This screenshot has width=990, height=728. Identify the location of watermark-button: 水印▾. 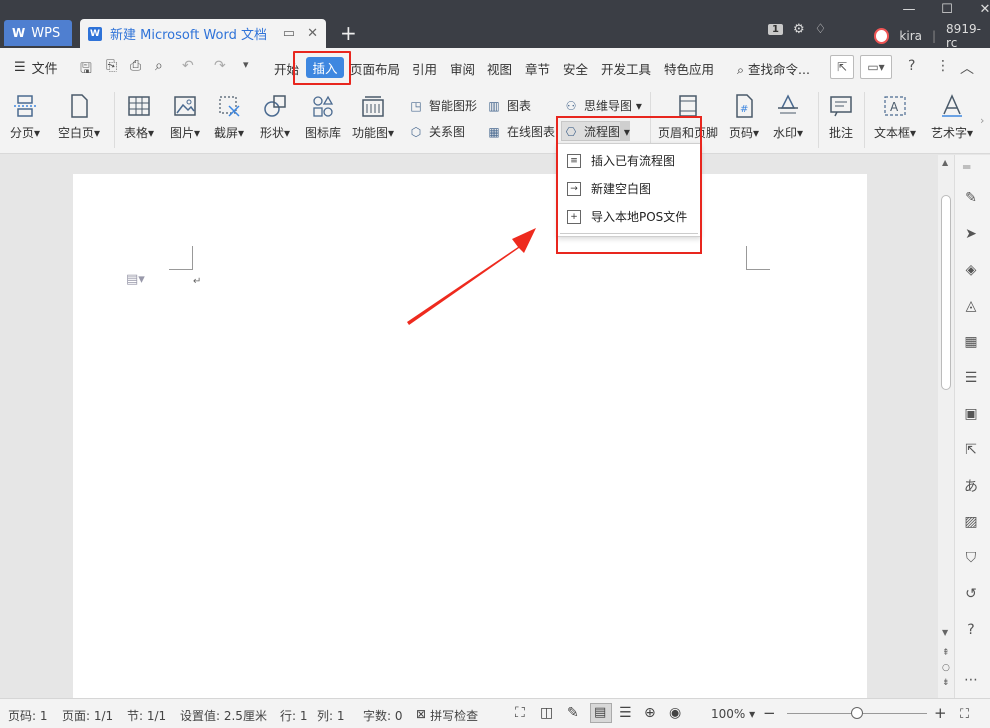
(788, 117).